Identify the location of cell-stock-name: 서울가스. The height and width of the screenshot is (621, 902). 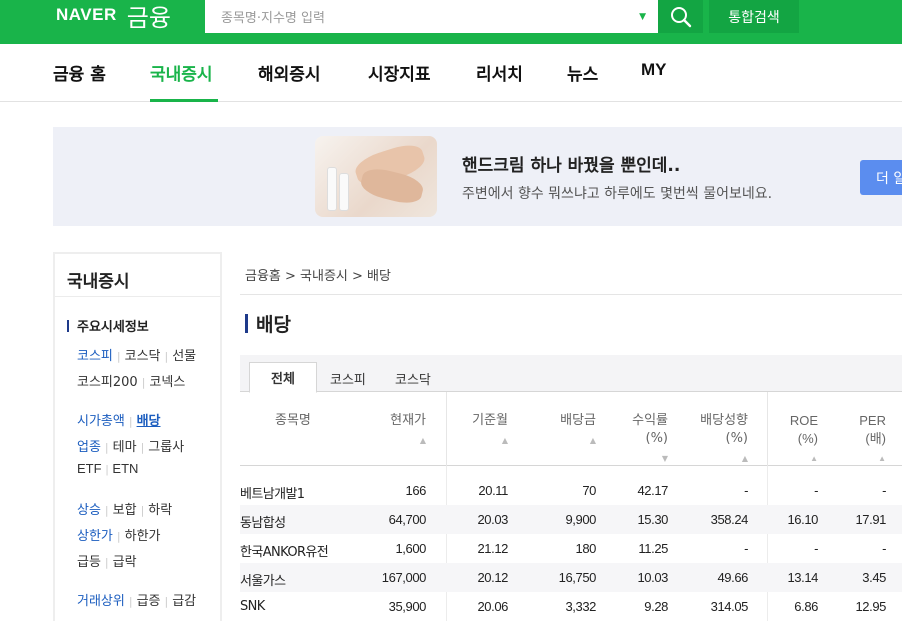
(263, 579).